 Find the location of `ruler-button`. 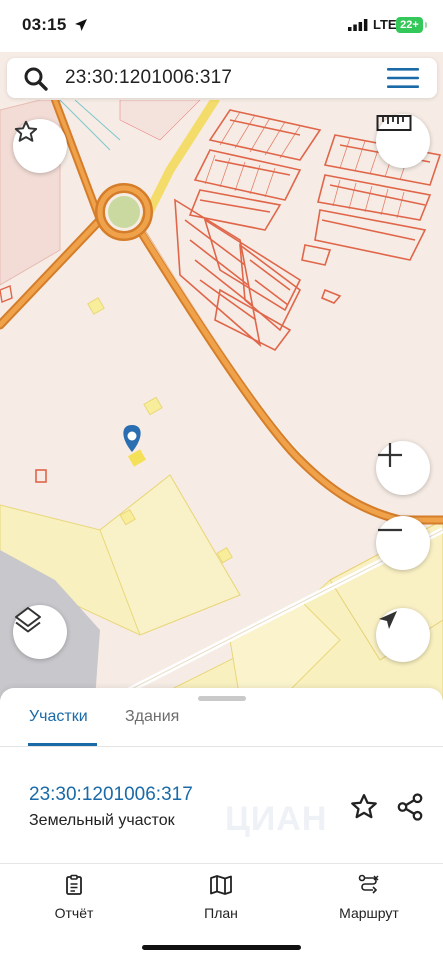

ruler-button is located at coordinates (403, 141).